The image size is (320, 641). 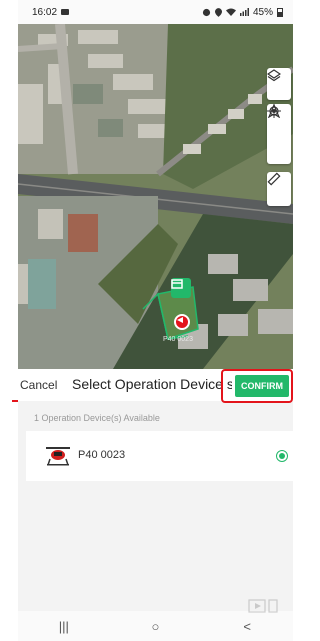 I want to click on status-bar: 16:02 45%, so click(x=155, y=12).